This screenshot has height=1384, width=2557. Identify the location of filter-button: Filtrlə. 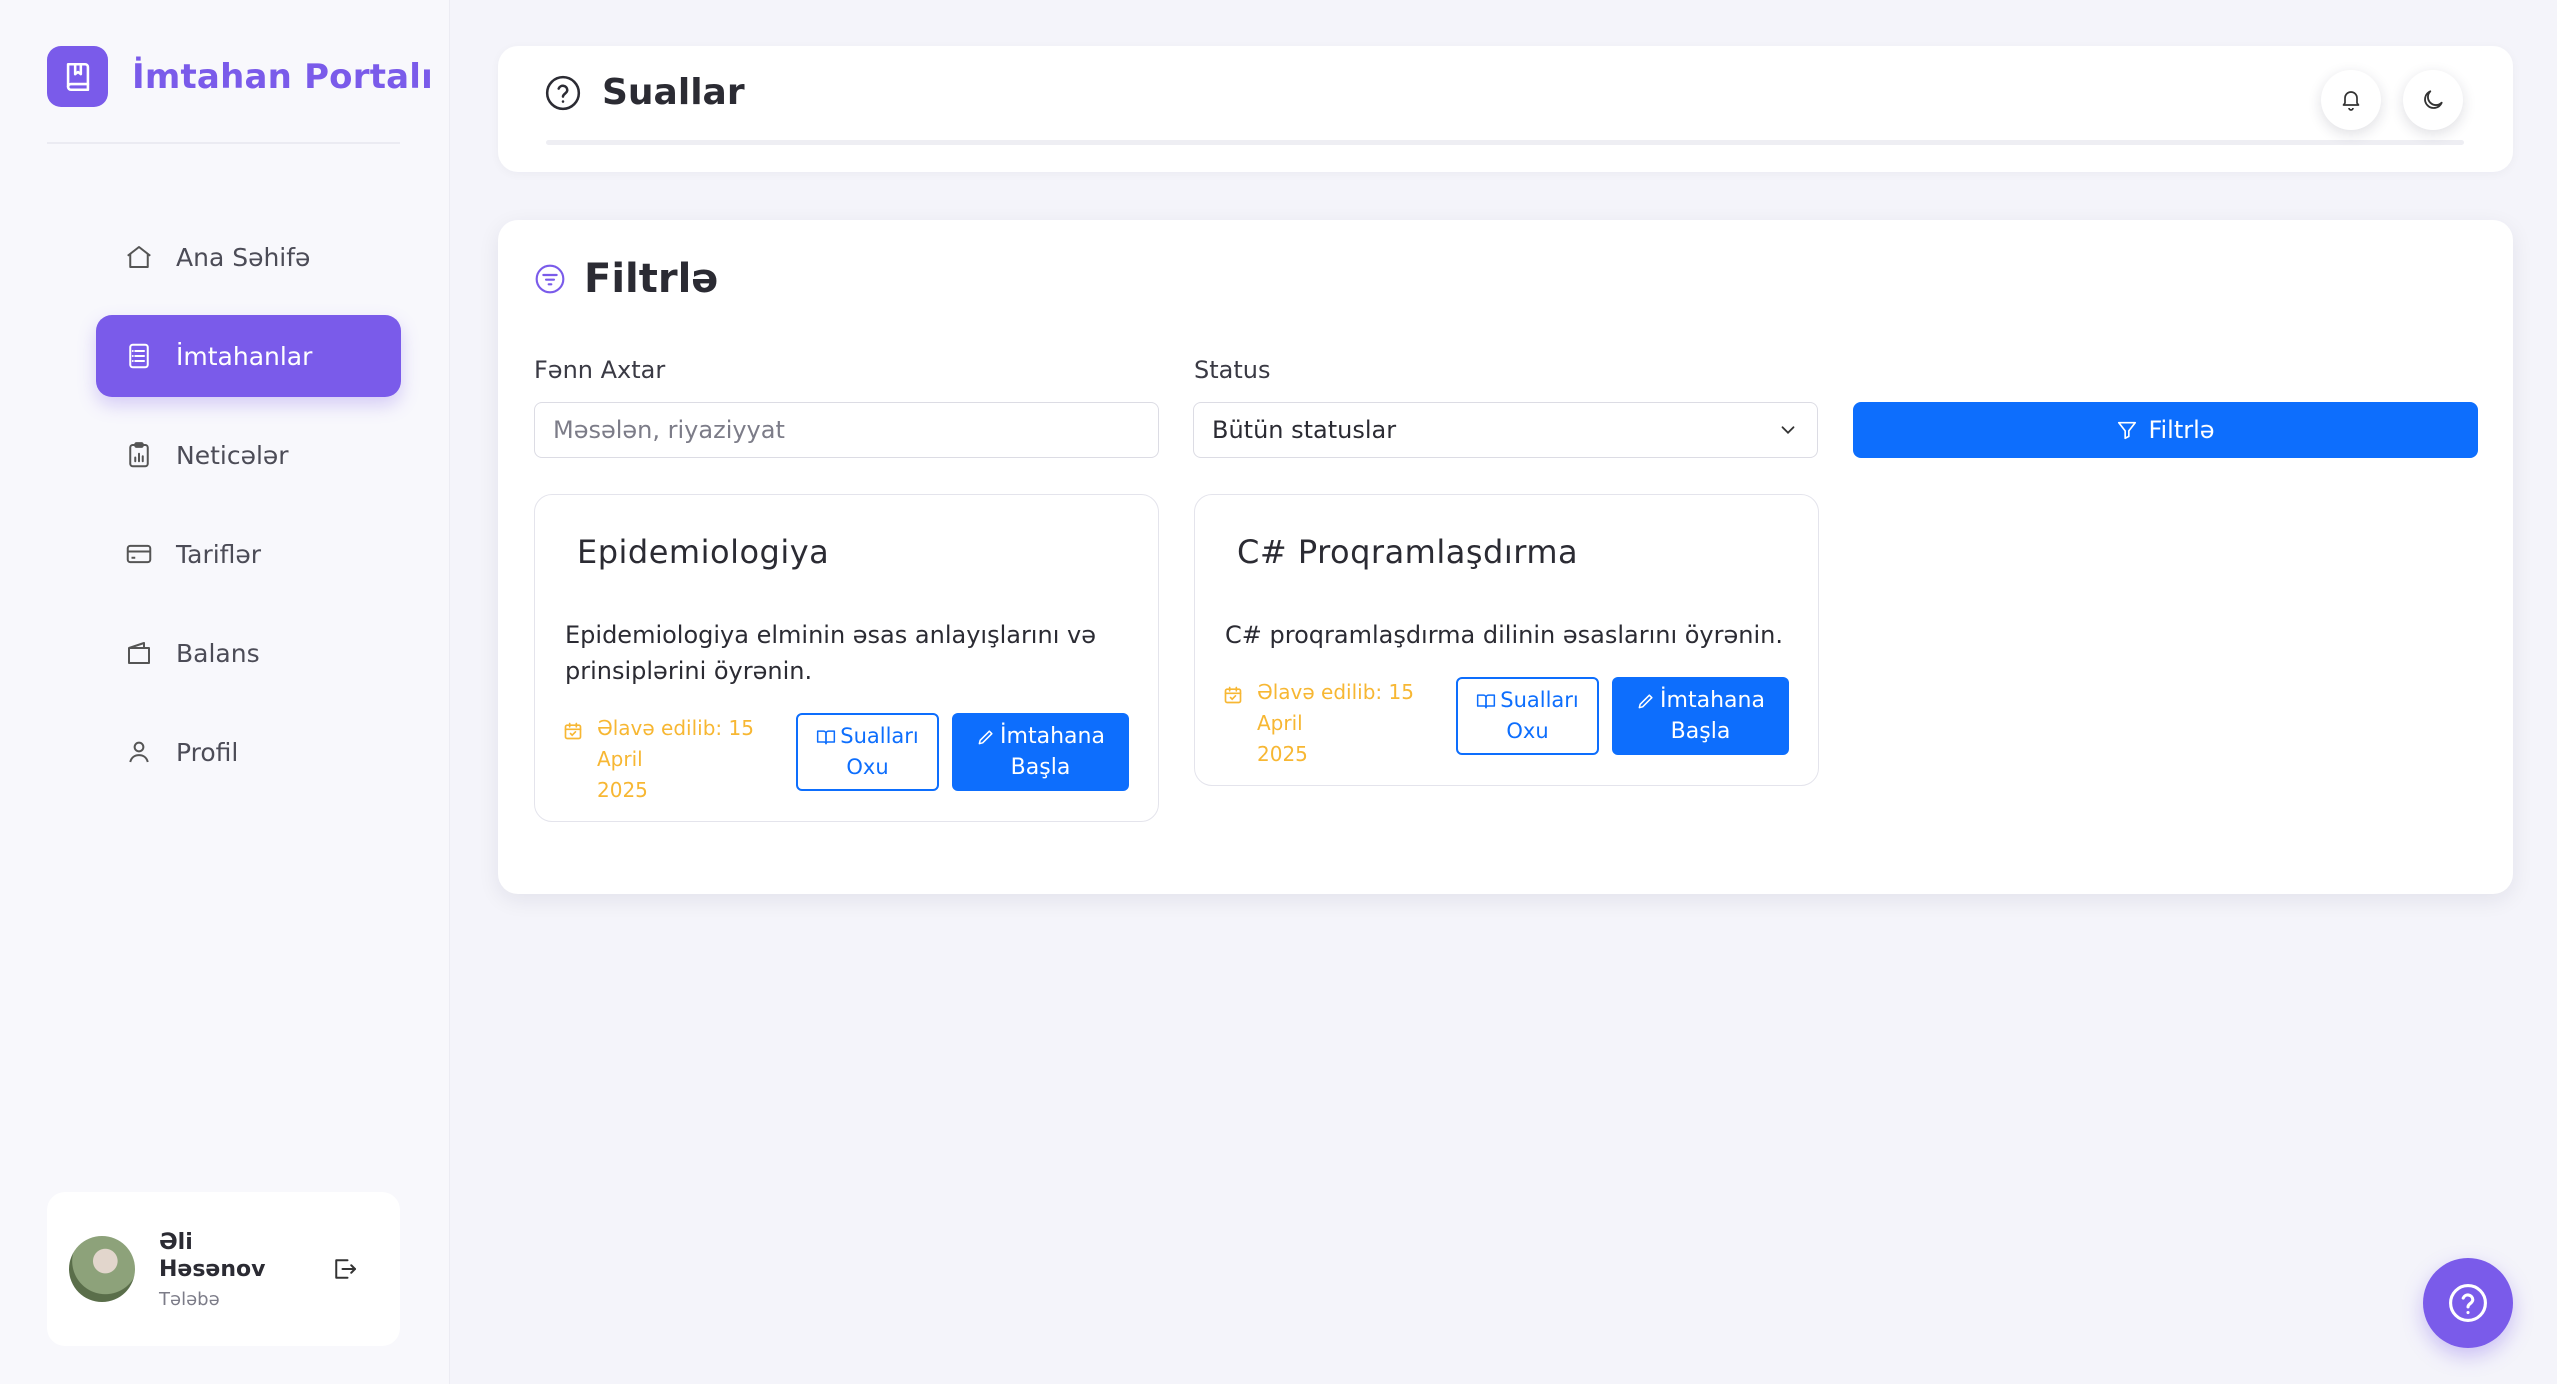
(2165, 430).